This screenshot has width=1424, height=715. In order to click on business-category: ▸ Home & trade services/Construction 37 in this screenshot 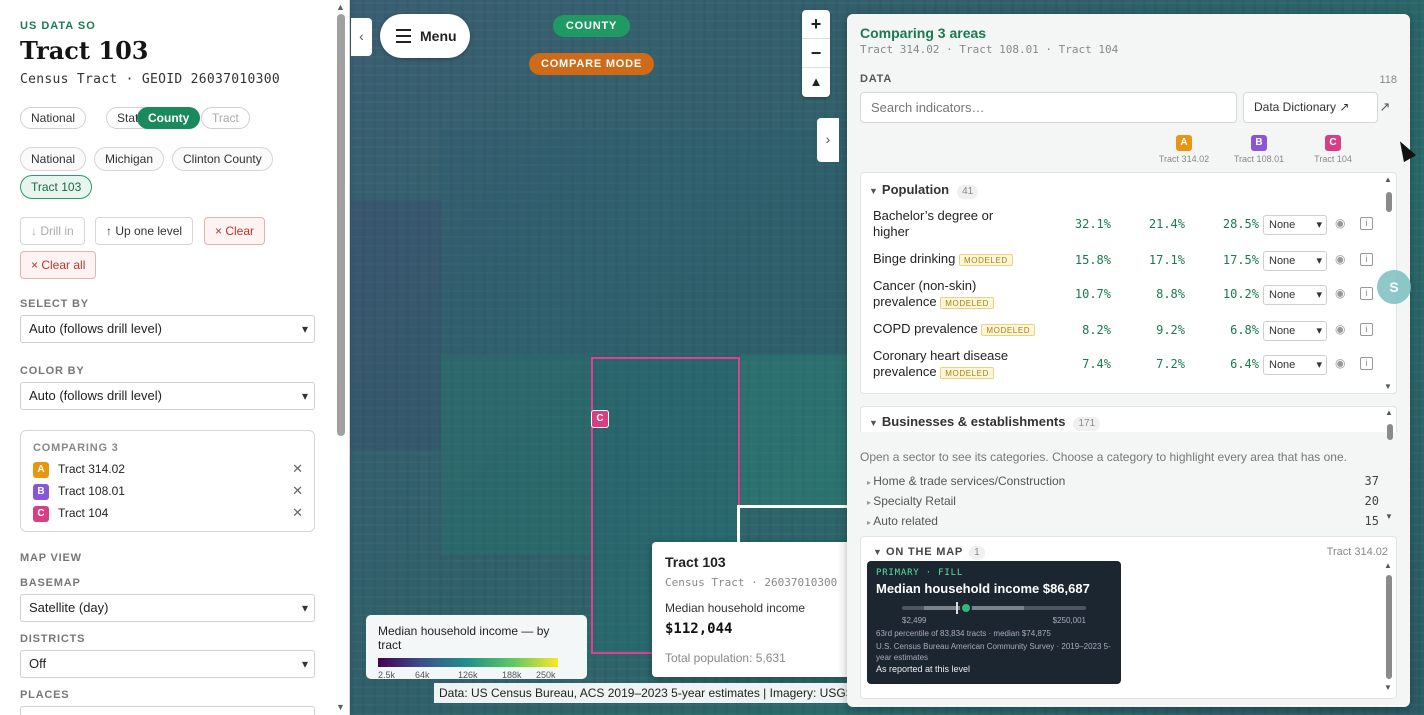, I will do `click(1123, 481)`.